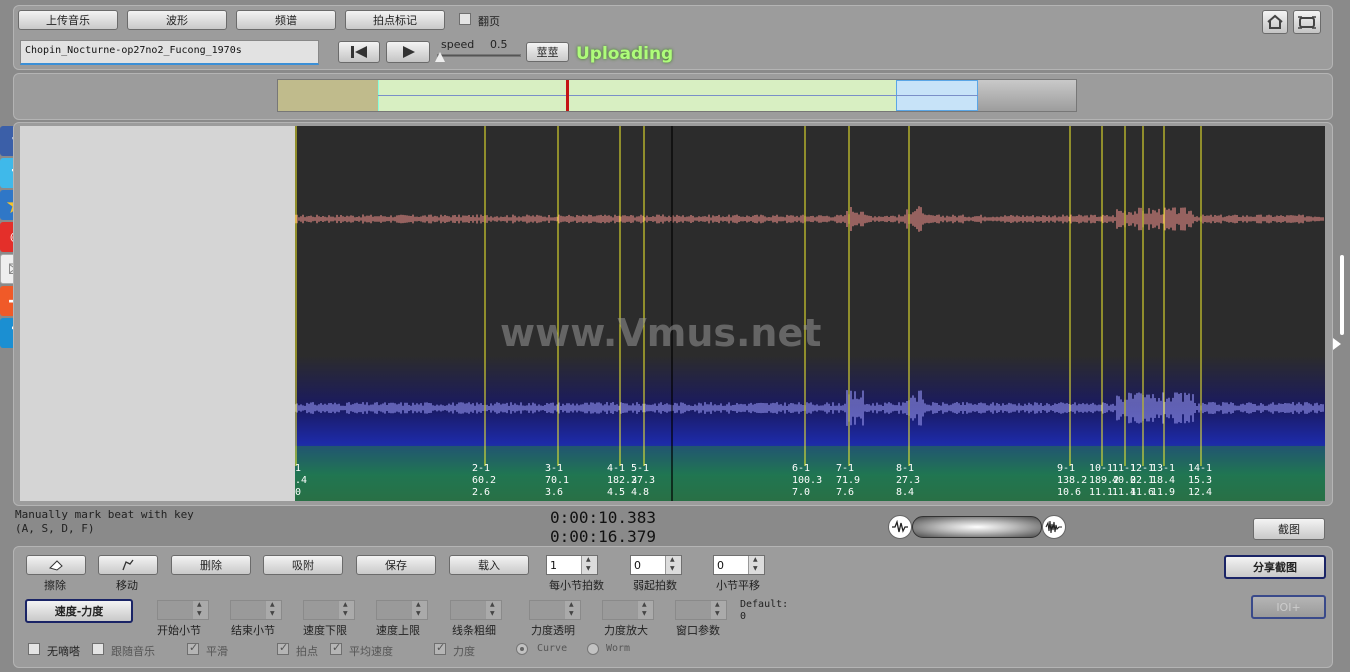  Describe the element at coordinates (481, 468) in the screenshot. I see `beat-label-bar: 2-1` at that location.